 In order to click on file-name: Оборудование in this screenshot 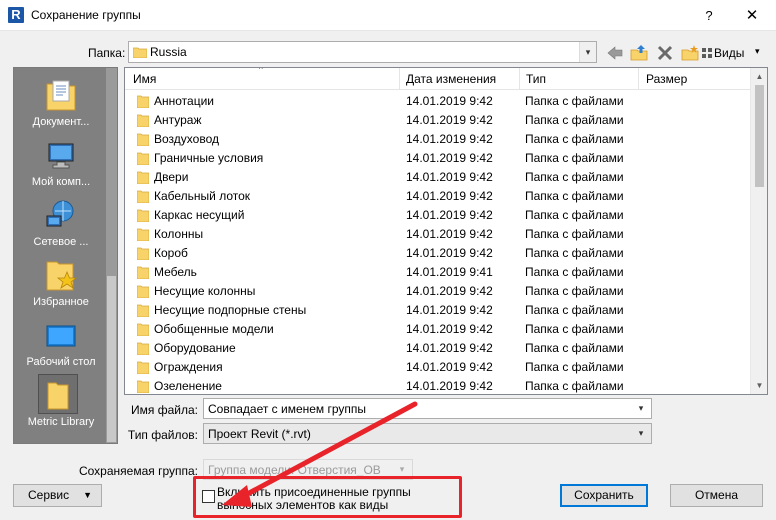, I will do `click(195, 348)`.